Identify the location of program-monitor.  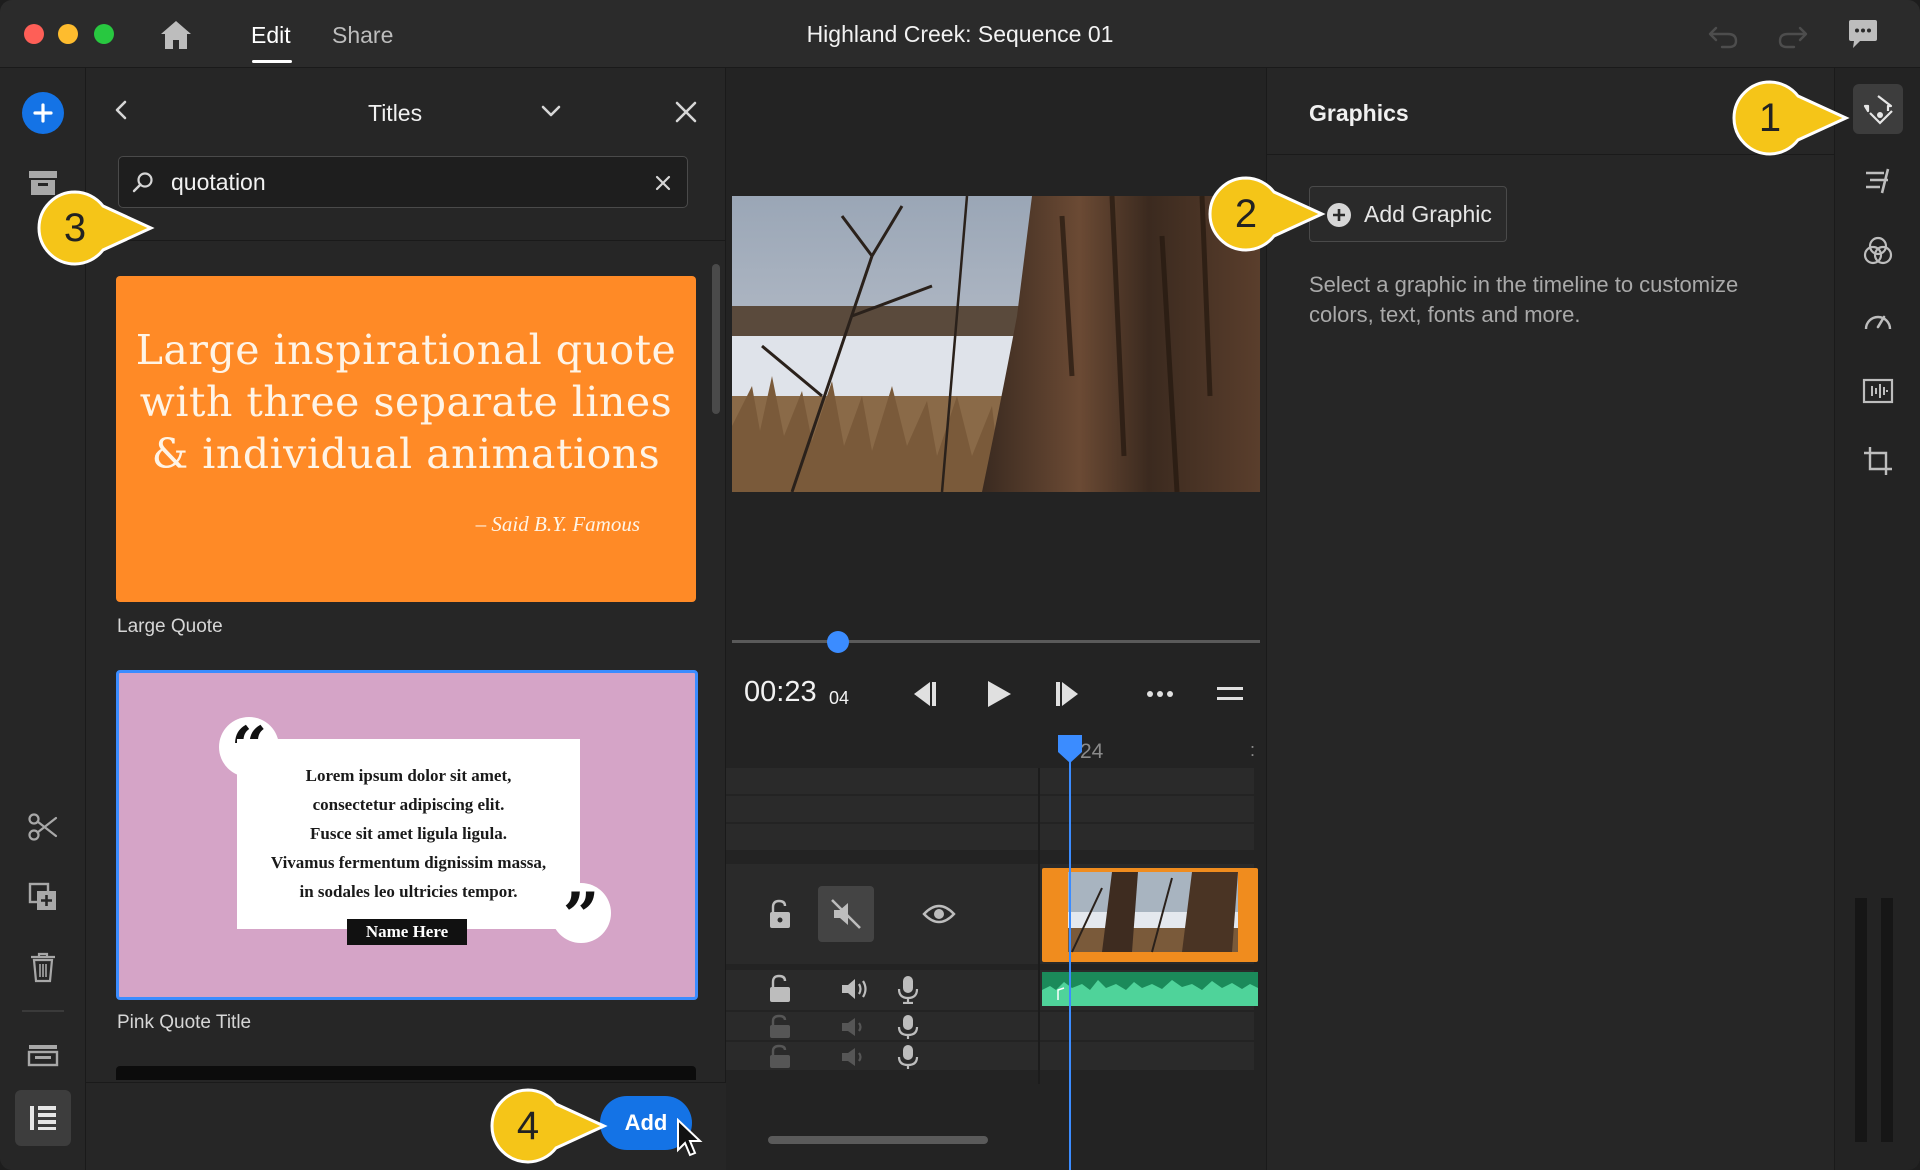
(996, 344).